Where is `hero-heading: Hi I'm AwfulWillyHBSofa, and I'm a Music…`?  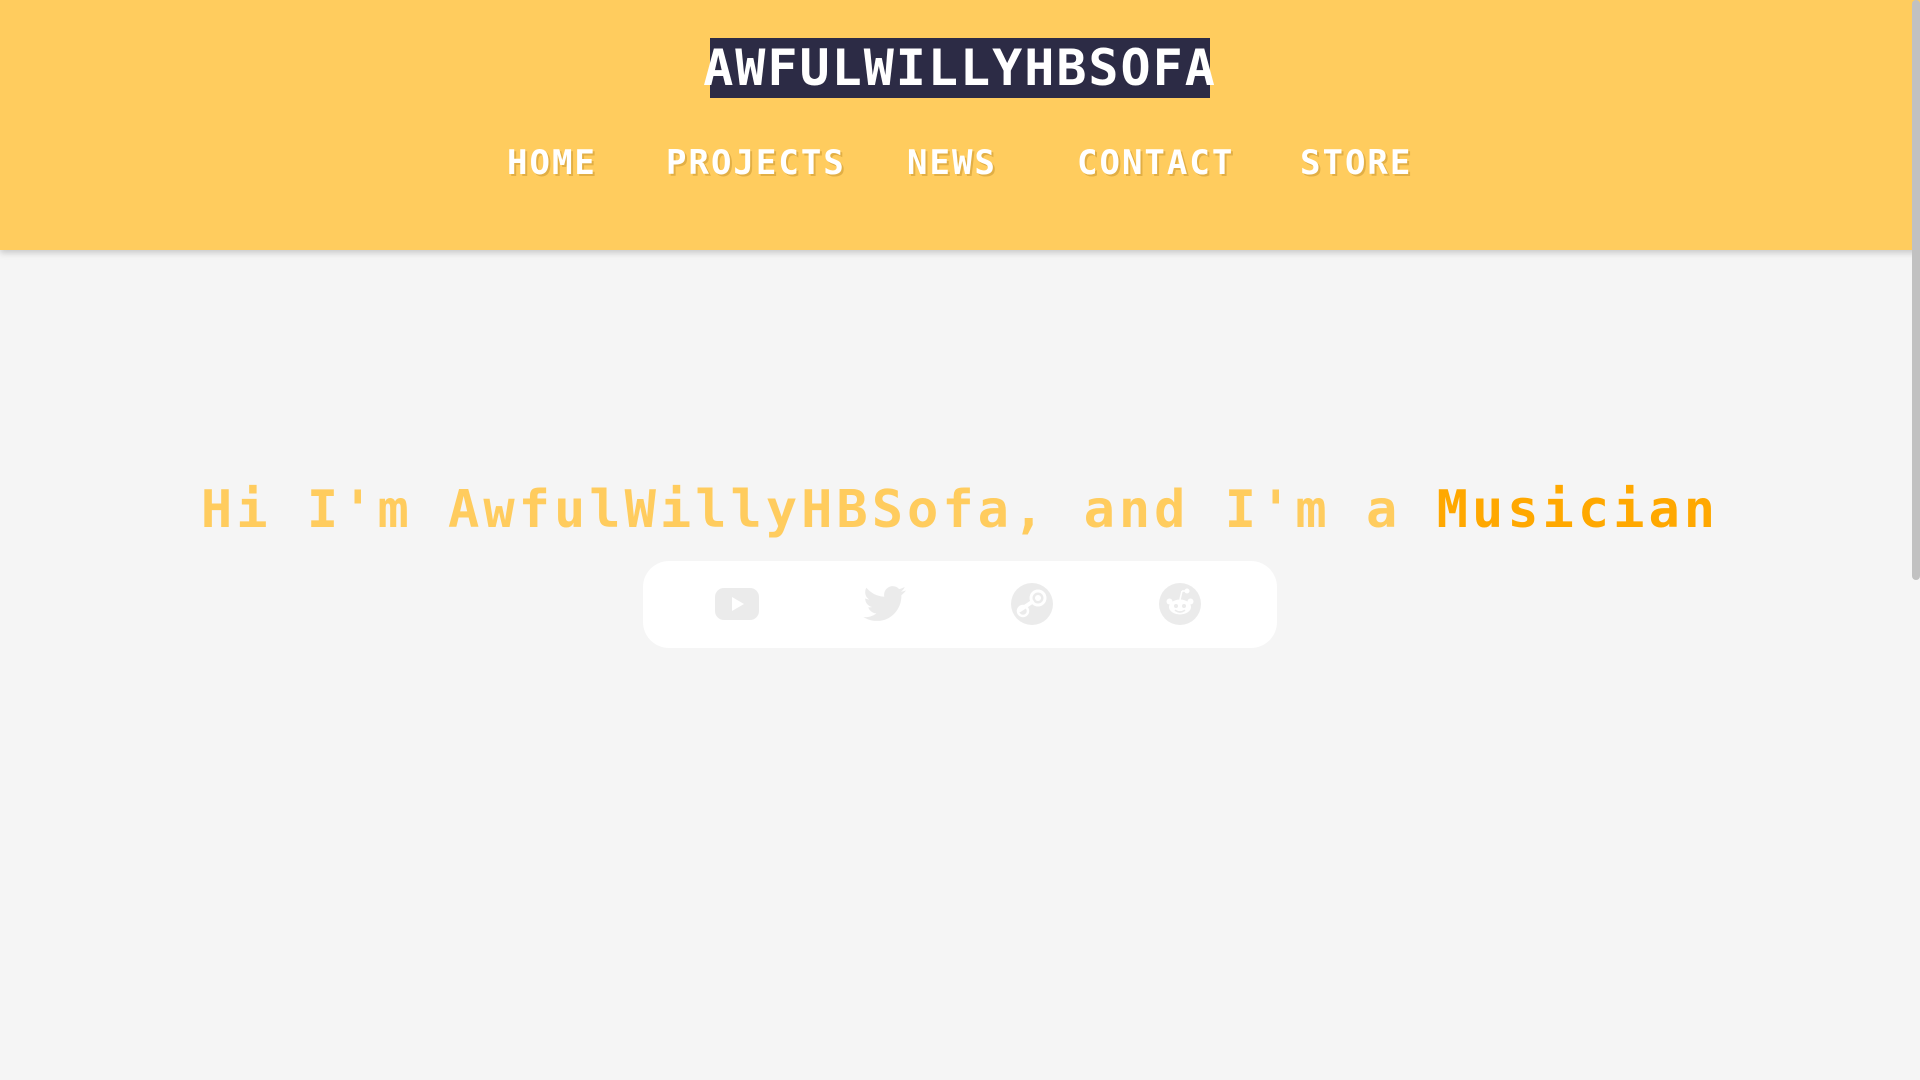
hero-heading: Hi I'm AwfulWillyHBSofa, and I'm a Music… is located at coordinates (960, 510).